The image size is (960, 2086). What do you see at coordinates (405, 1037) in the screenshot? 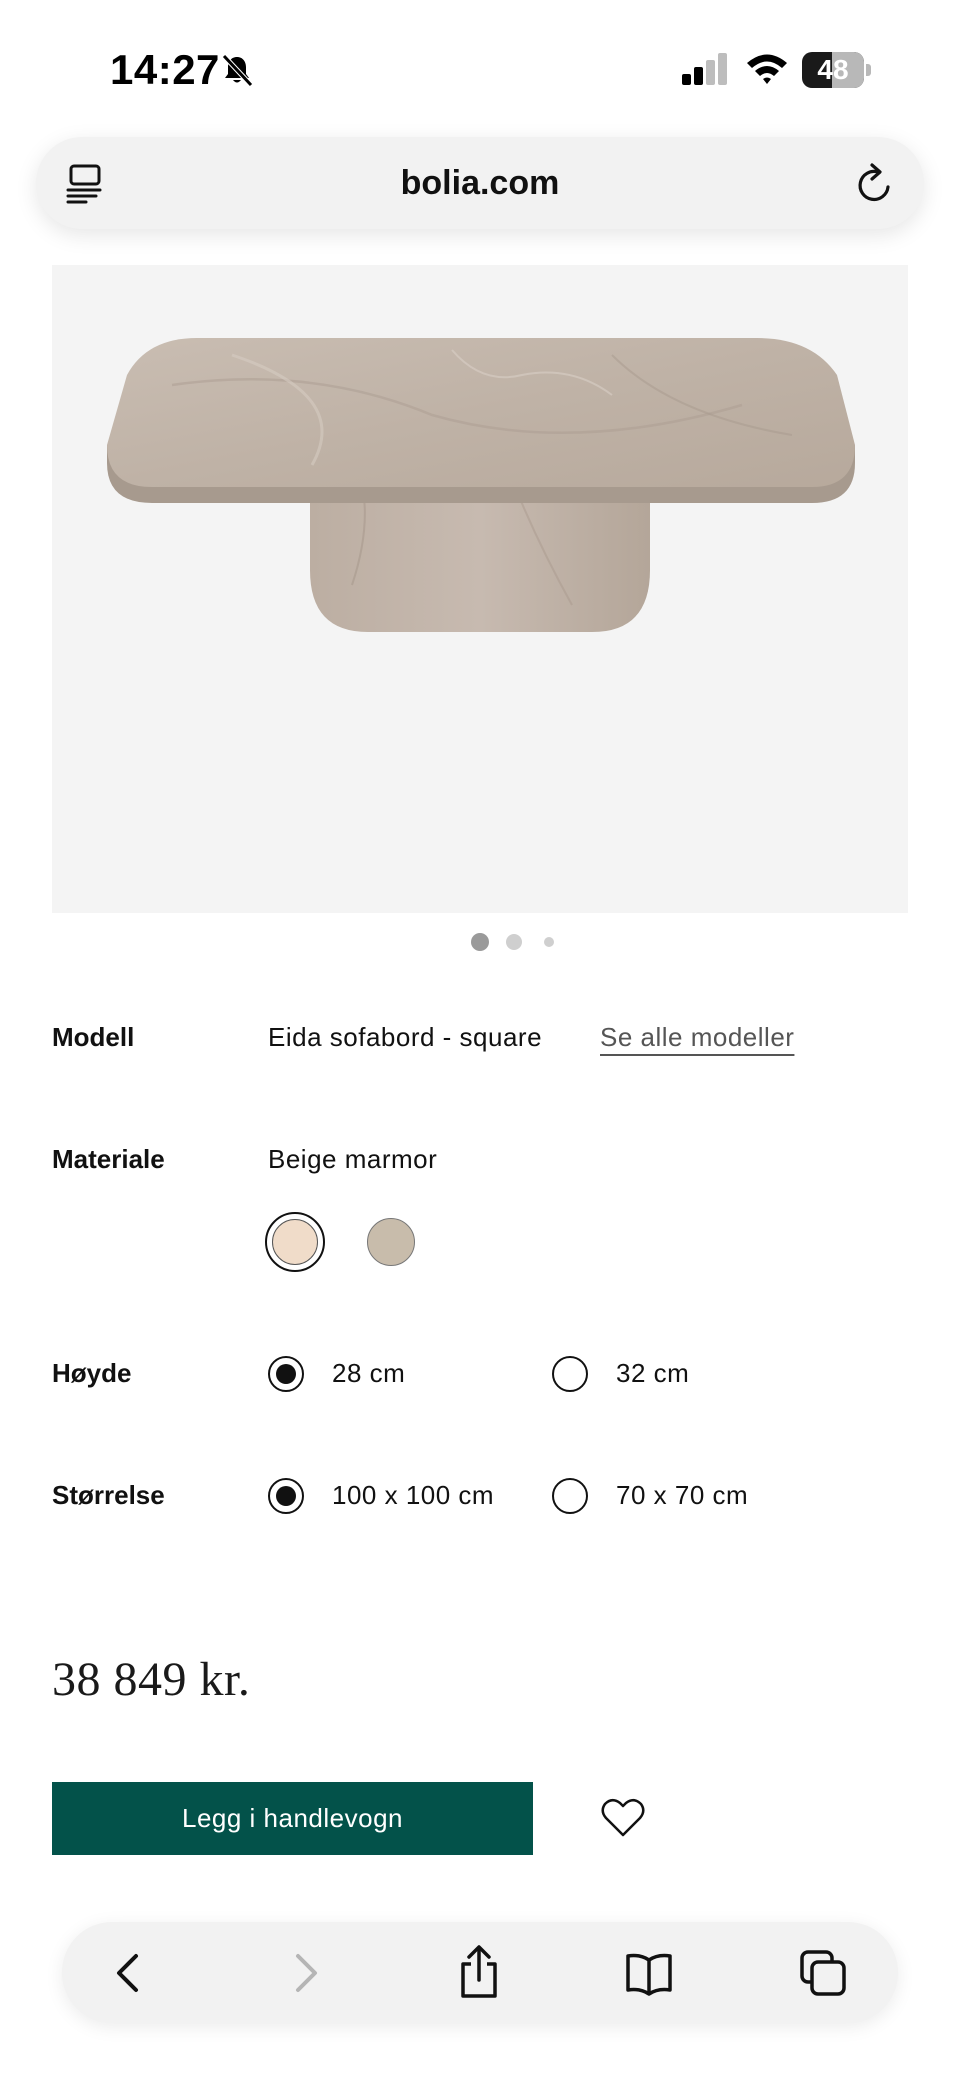
I see `model-value: Eida sofabord - square` at bounding box center [405, 1037].